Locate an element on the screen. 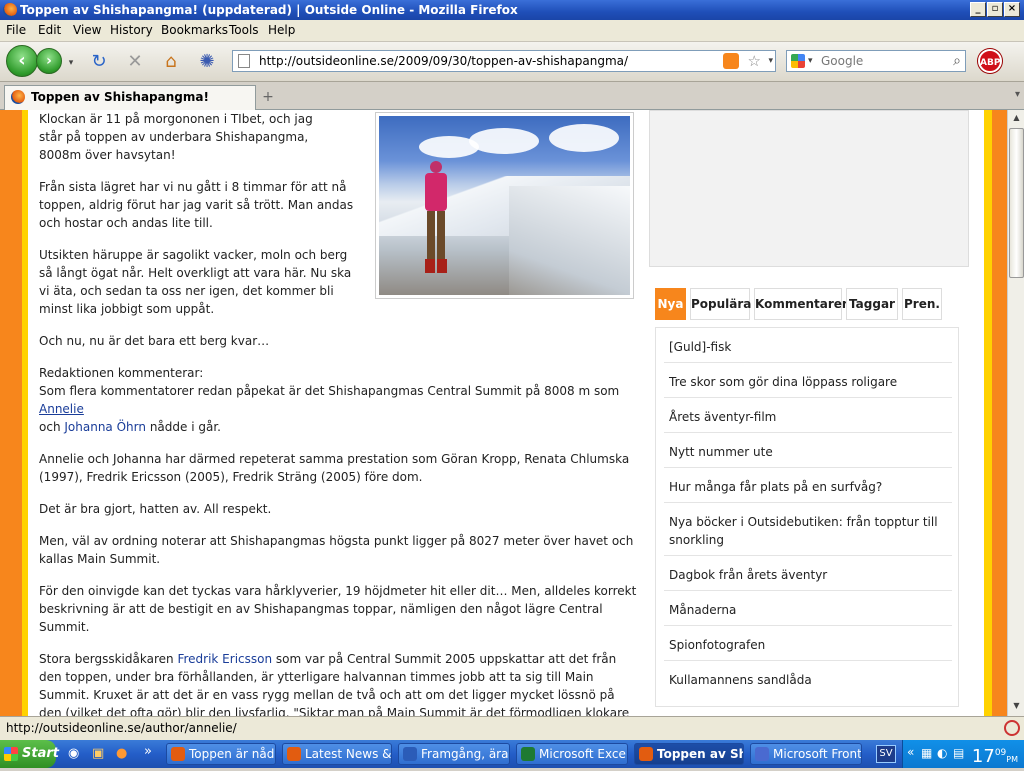 This screenshot has height=771, width=1024. menu-tools: Tools is located at coordinates (244, 30).